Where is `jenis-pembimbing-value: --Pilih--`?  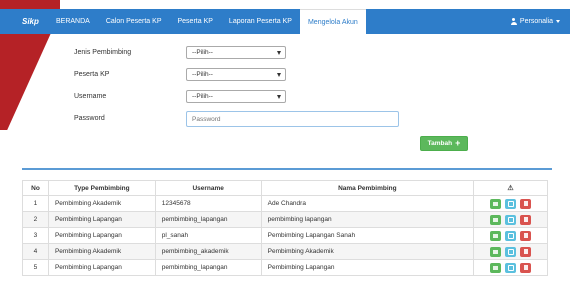
jenis-pembimbing-value: --Pilih-- is located at coordinates (202, 52).